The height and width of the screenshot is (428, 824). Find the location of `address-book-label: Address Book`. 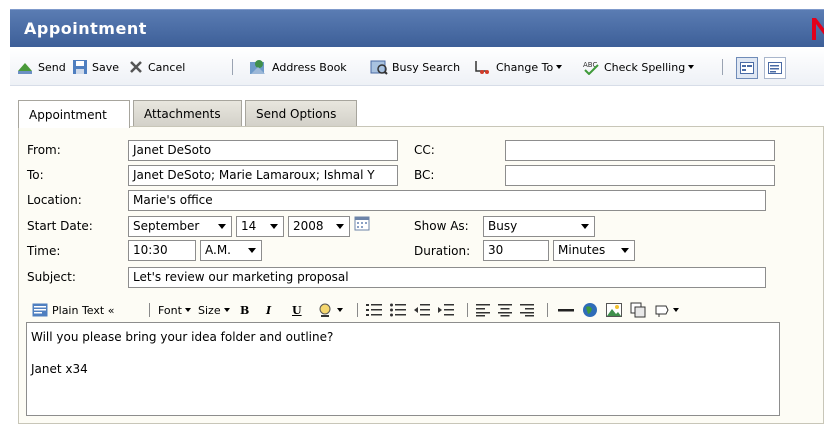

address-book-label: Address Book is located at coordinates (309, 67).